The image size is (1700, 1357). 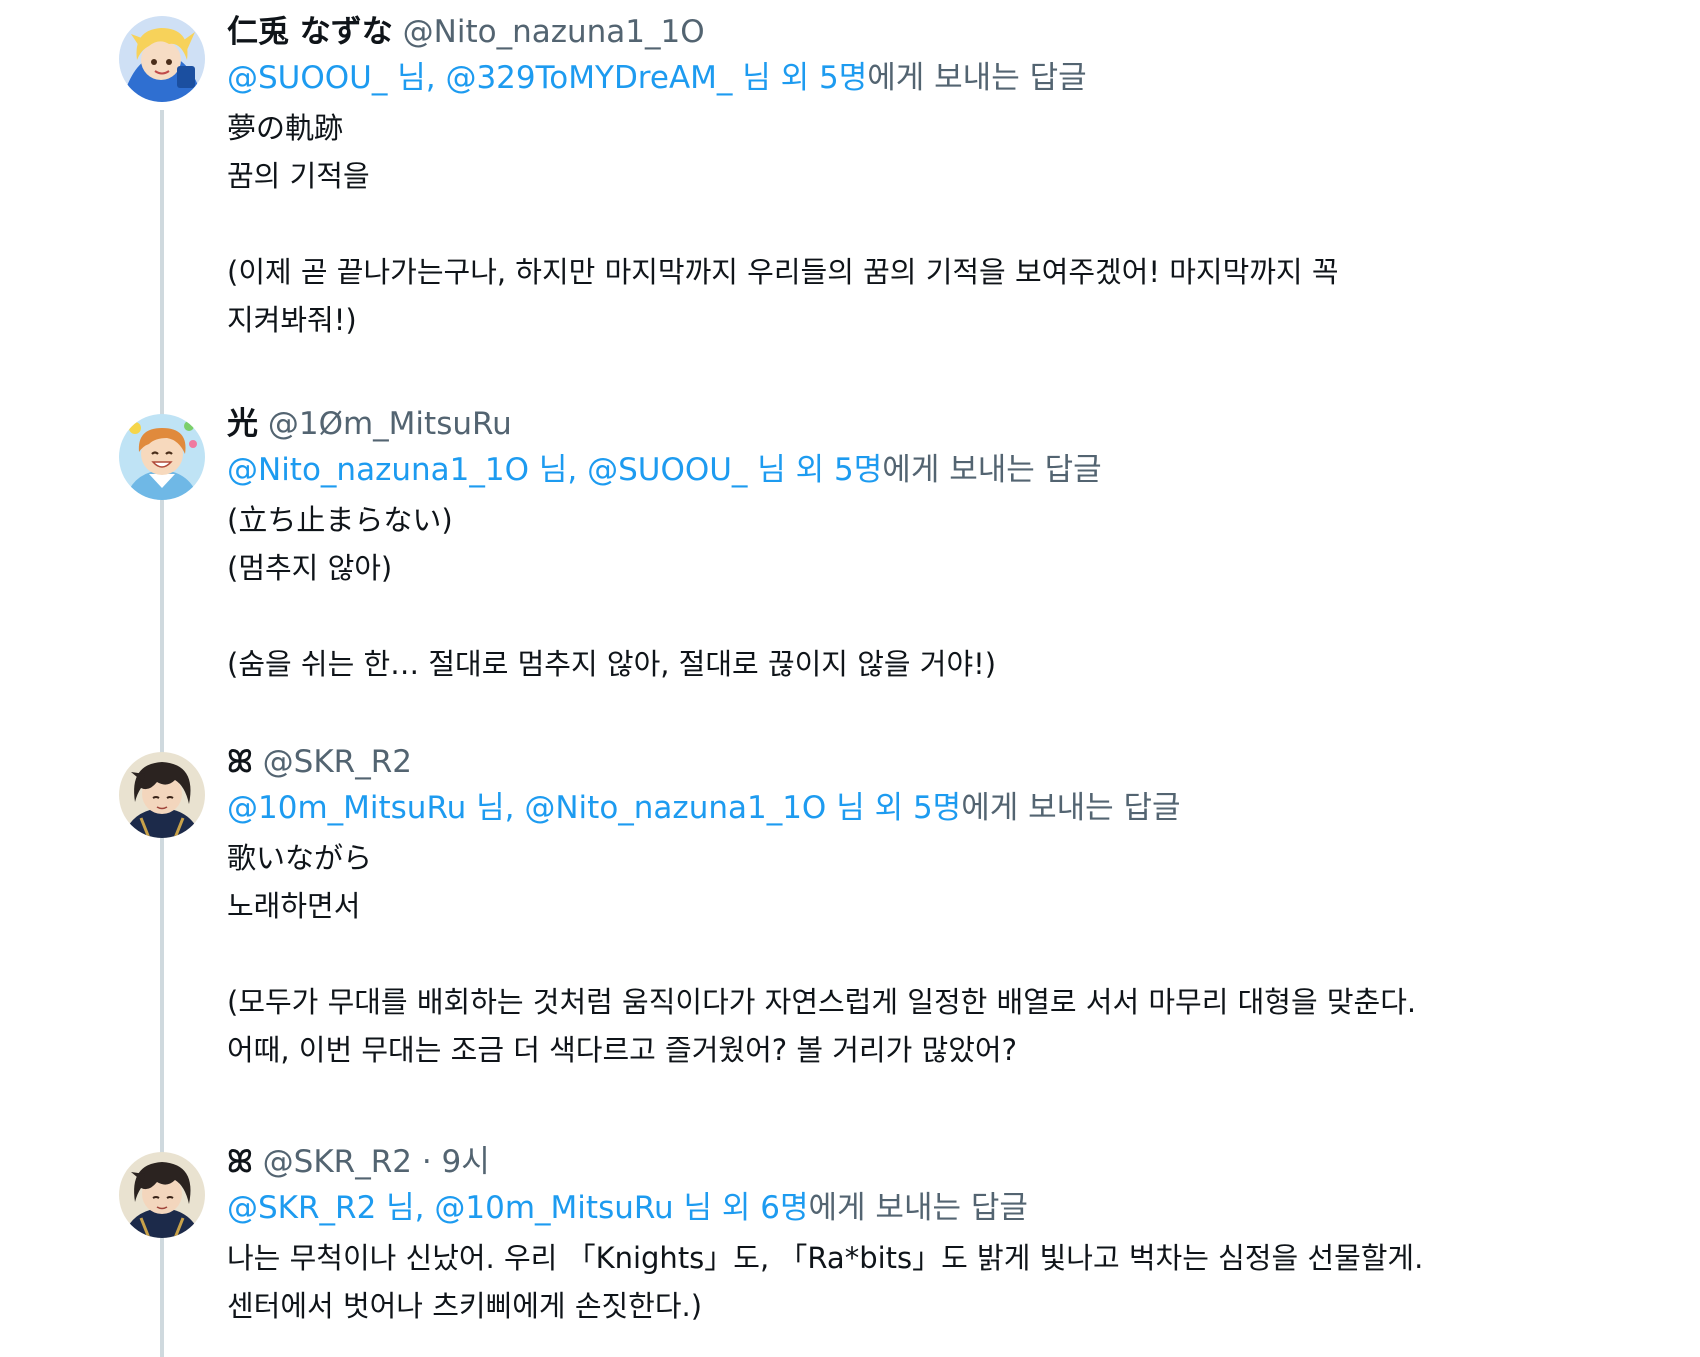 What do you see at coordinates (301, 1208) in the screenshot?
I see `mention-link: @SKR_R2` at bounding box center [301, 1208].